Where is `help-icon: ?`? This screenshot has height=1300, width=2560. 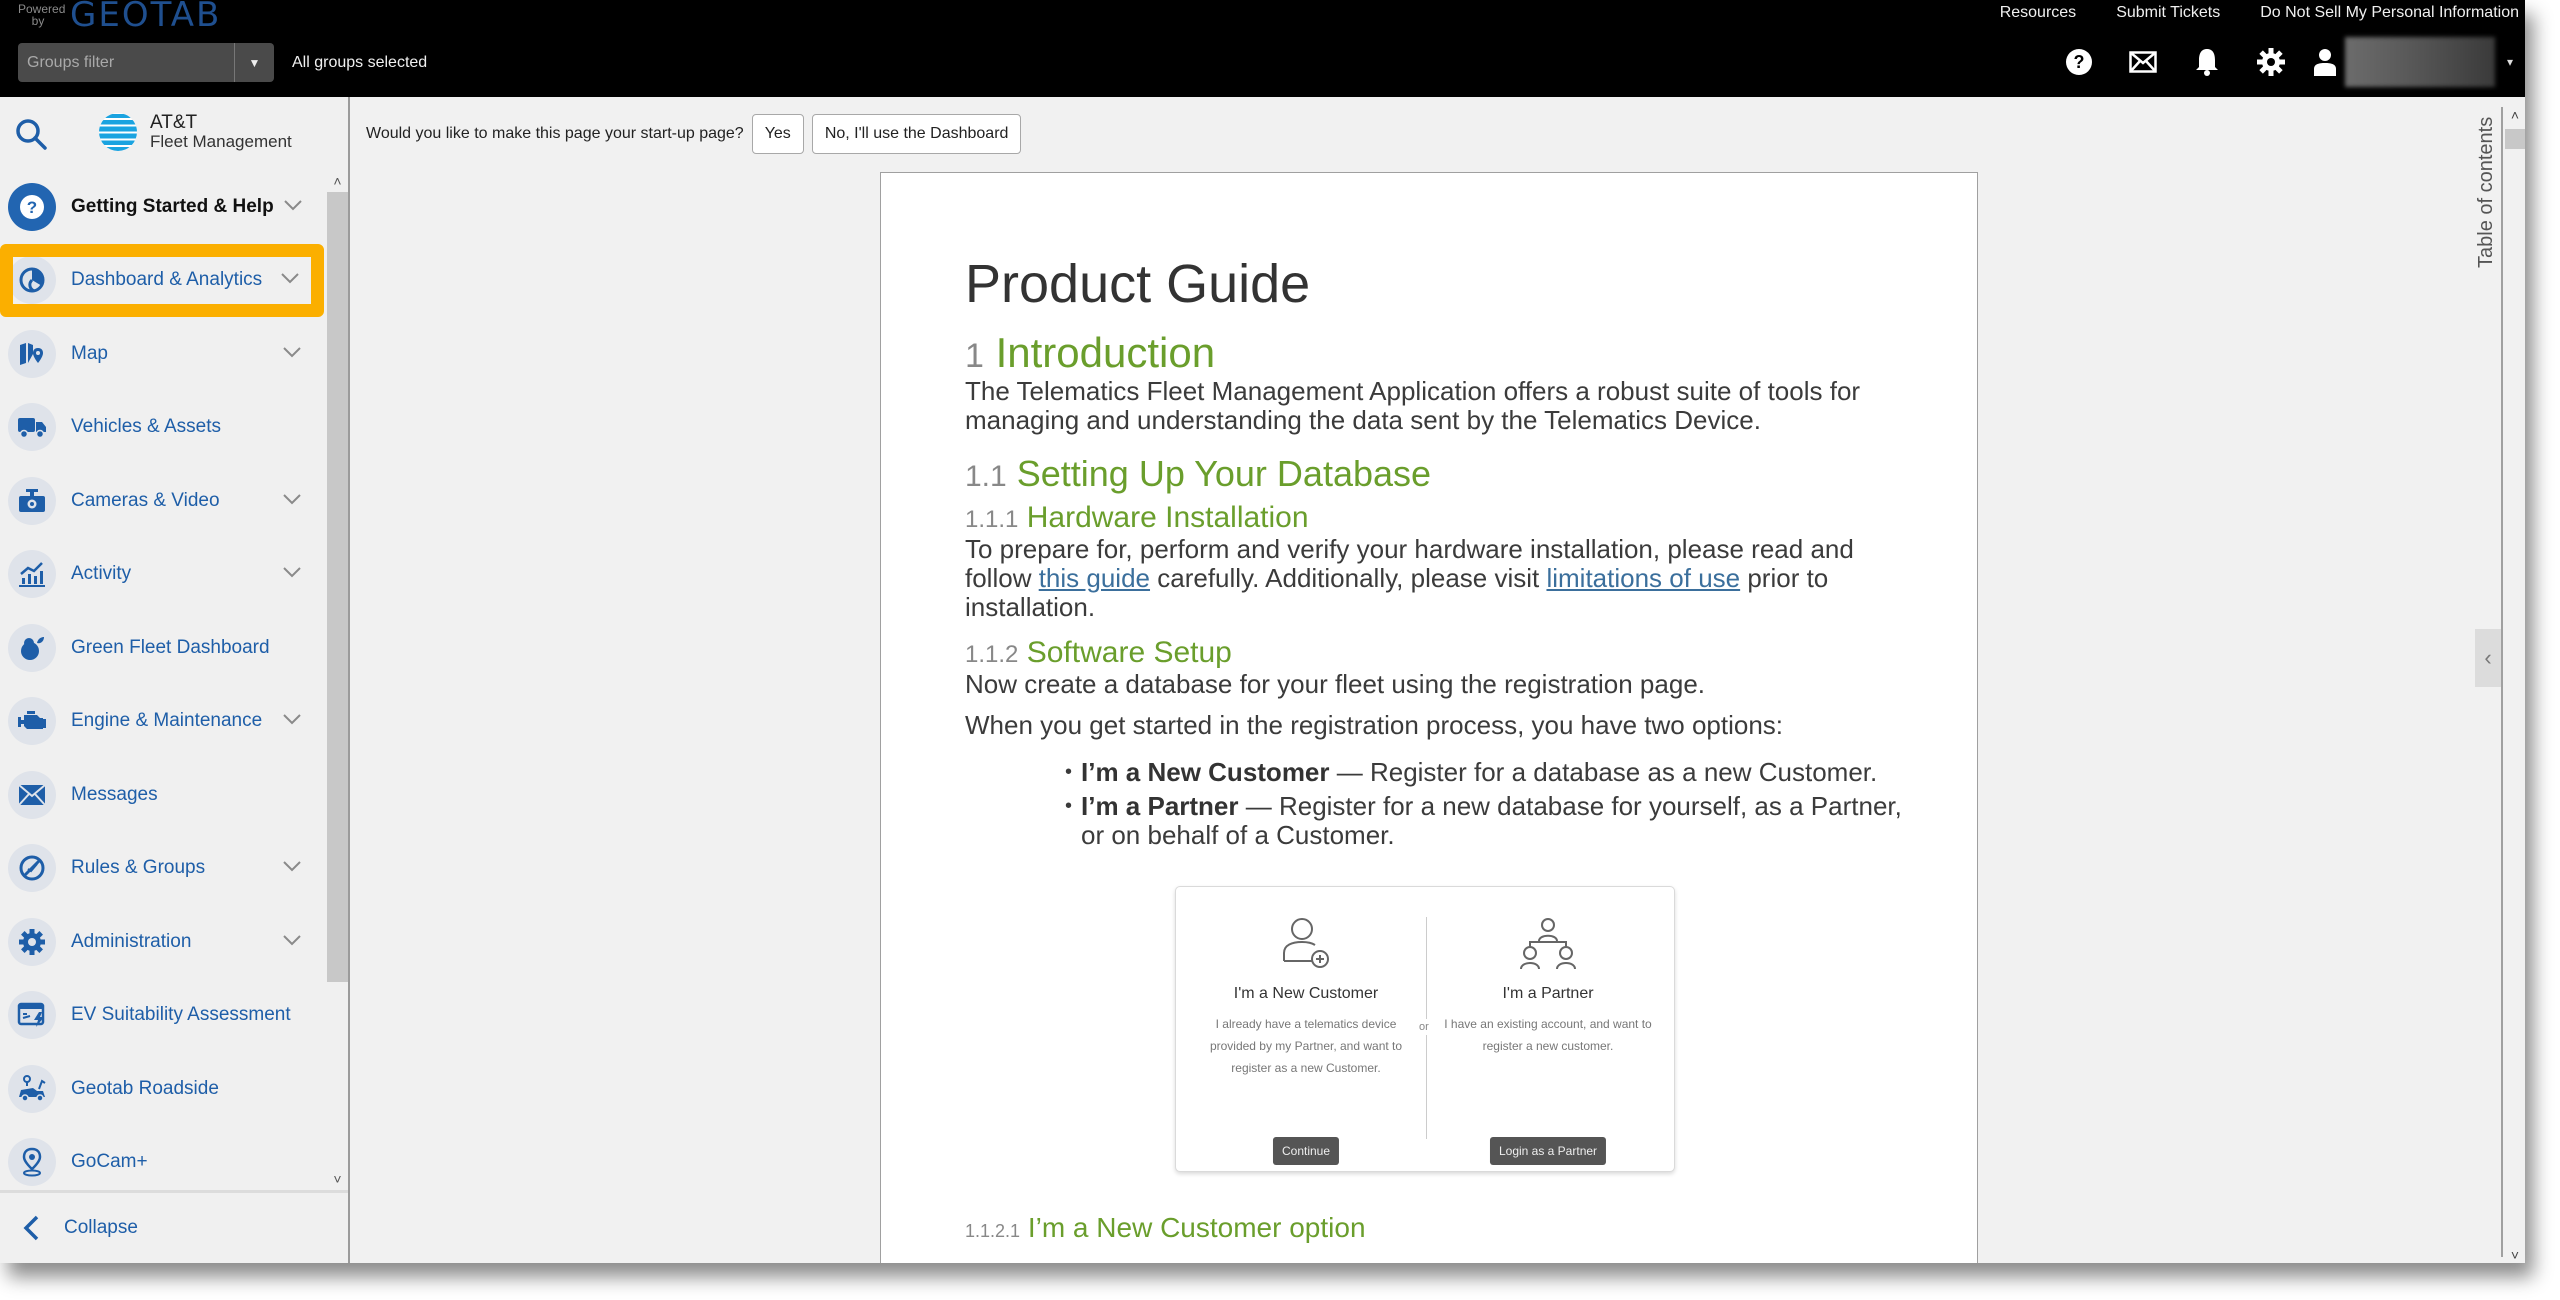 help-icon: ? is located at coordinates (32, 206).